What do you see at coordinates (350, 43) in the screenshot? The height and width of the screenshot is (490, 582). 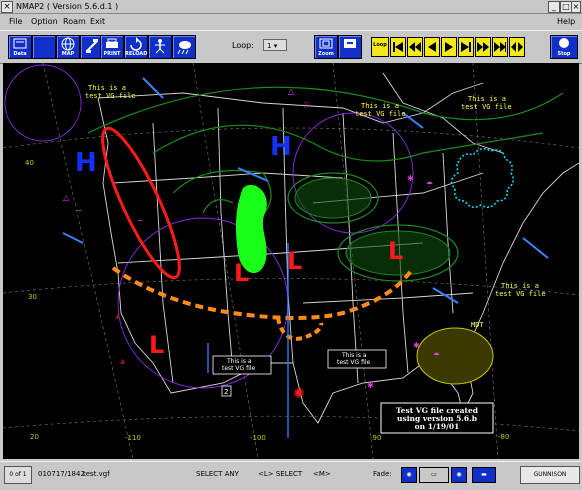 I see `unzoom-icon` at bounding box center [350, 43].